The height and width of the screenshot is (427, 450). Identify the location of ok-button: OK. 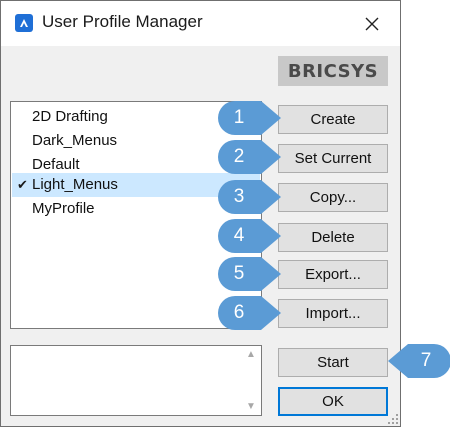
(333, 401).